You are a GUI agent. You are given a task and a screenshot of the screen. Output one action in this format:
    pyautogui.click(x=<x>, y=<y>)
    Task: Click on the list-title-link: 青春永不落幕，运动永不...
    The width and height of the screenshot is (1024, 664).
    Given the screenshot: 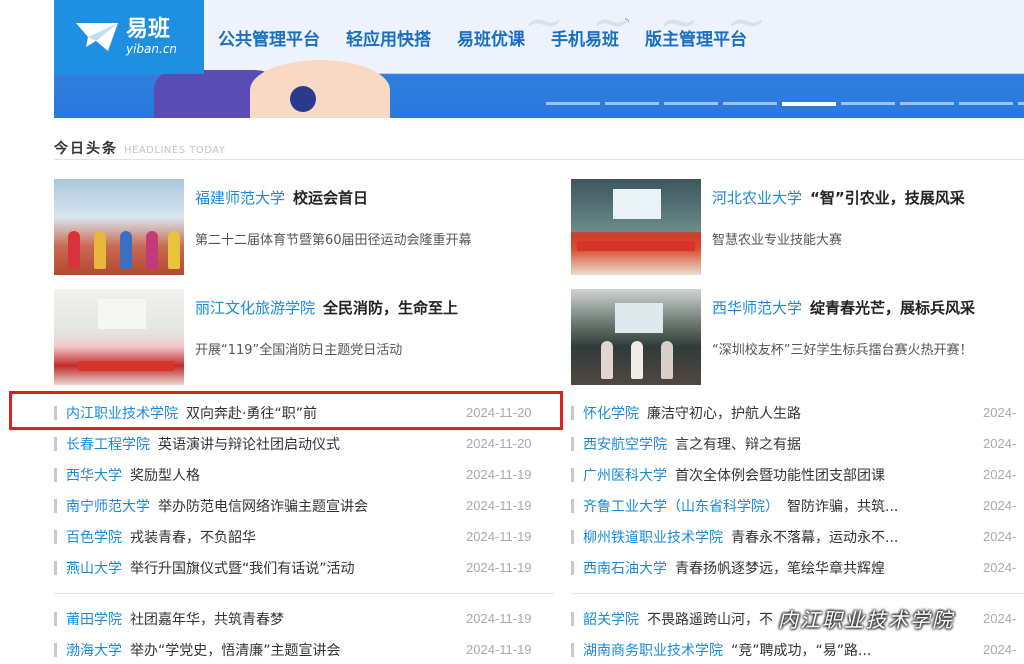 What is the action you would take?
    pyautogui.click(x=852, y=537)
    